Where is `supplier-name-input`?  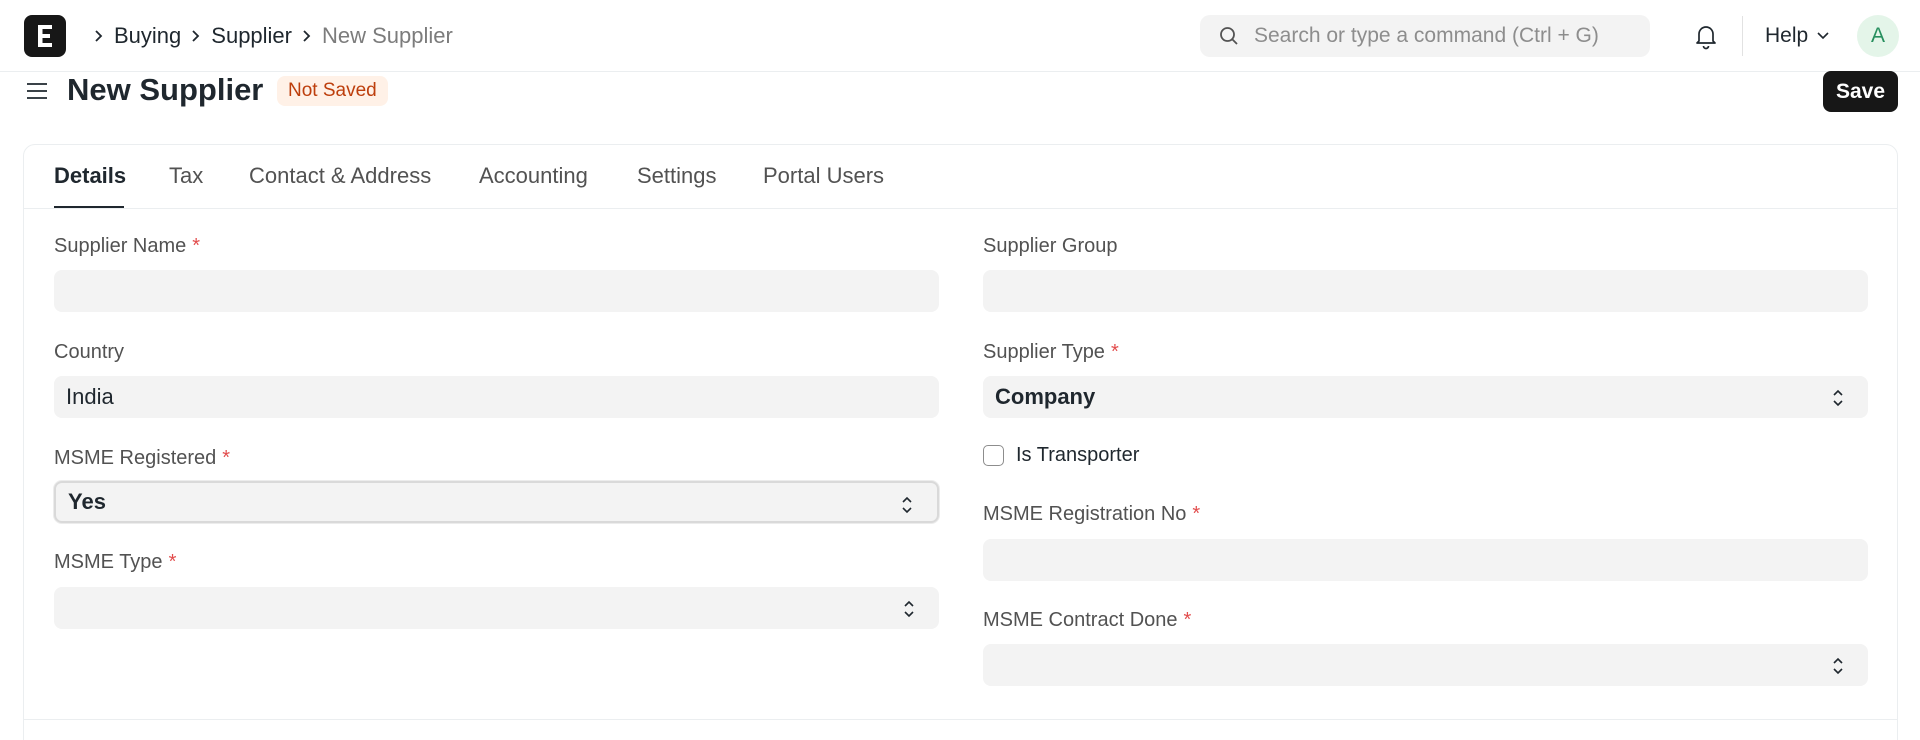 supplier-name-input is located at coordinates (496, 291).